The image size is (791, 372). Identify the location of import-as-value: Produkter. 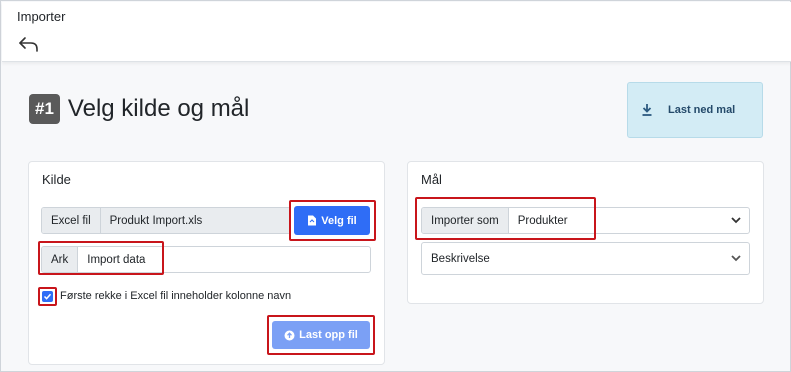
(629, 221).